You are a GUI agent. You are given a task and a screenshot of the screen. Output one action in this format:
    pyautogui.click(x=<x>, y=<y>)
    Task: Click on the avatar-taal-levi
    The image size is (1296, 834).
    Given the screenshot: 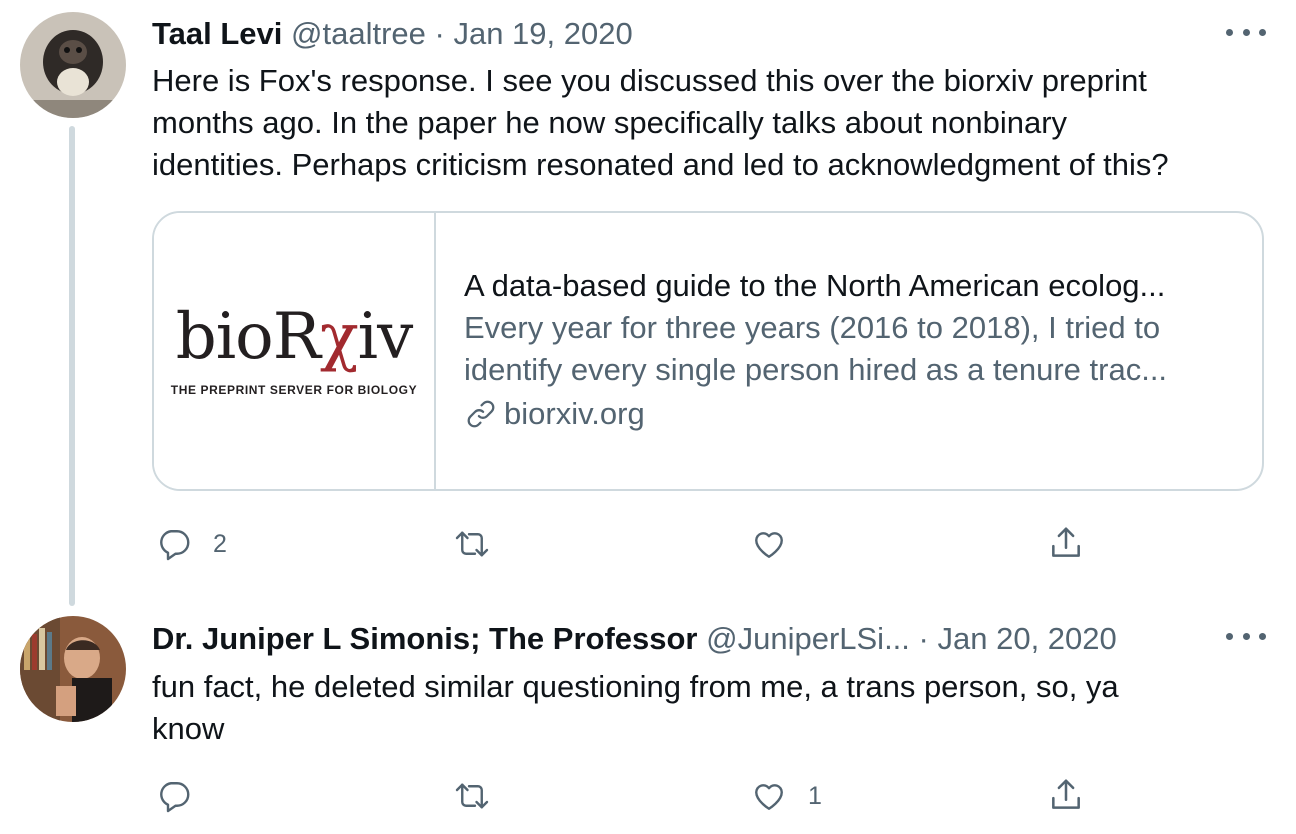 What is the action you would take?
    pyautogui.click(x=73, y=65)
    